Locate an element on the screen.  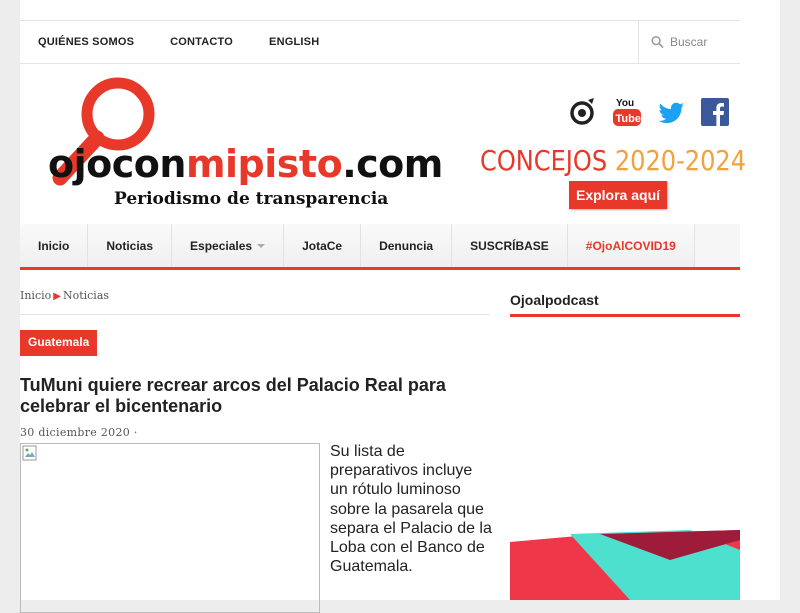
mainnav-covid: #OjoAlCOVID19 is located at coordinates (631, 245).